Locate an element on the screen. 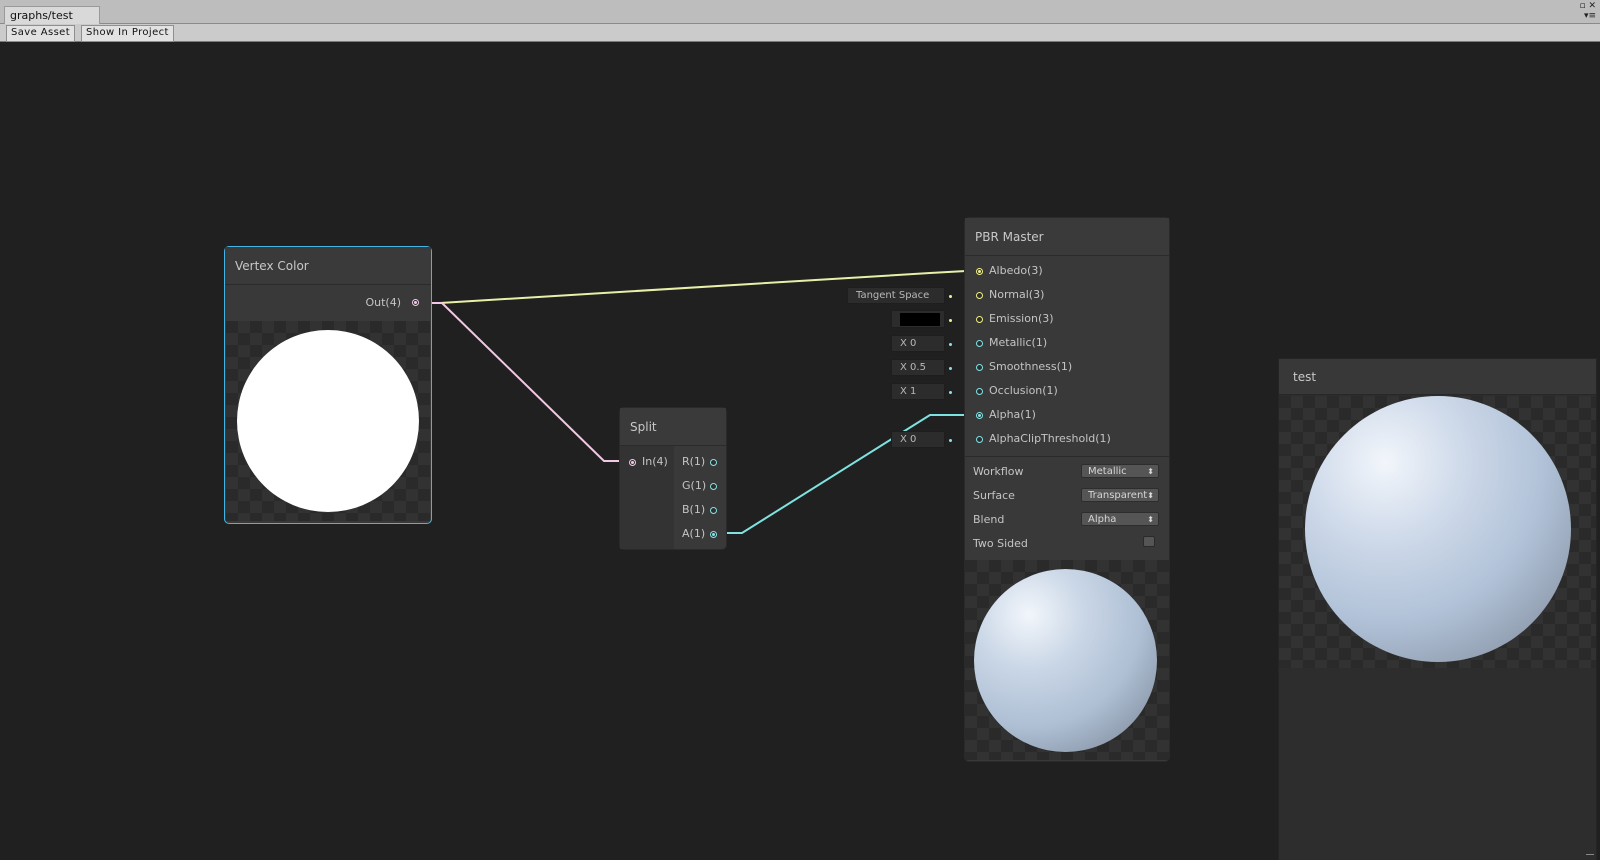  port-label-g: G(1) is located at coordinates (694, 485).